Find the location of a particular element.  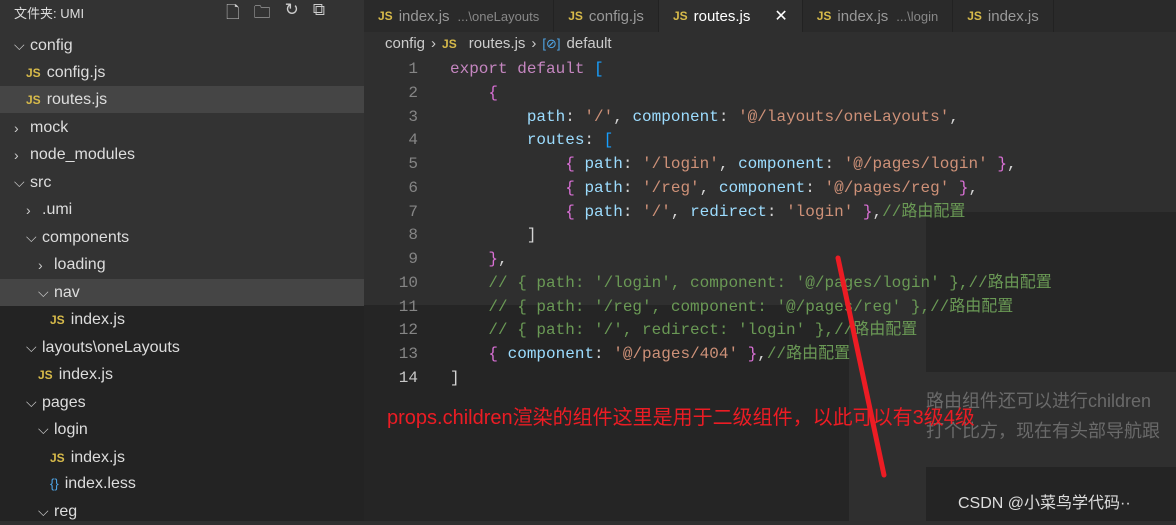

watermark: CSDN @小菜鸟学代码·· is located at coordinates (1044, 503).